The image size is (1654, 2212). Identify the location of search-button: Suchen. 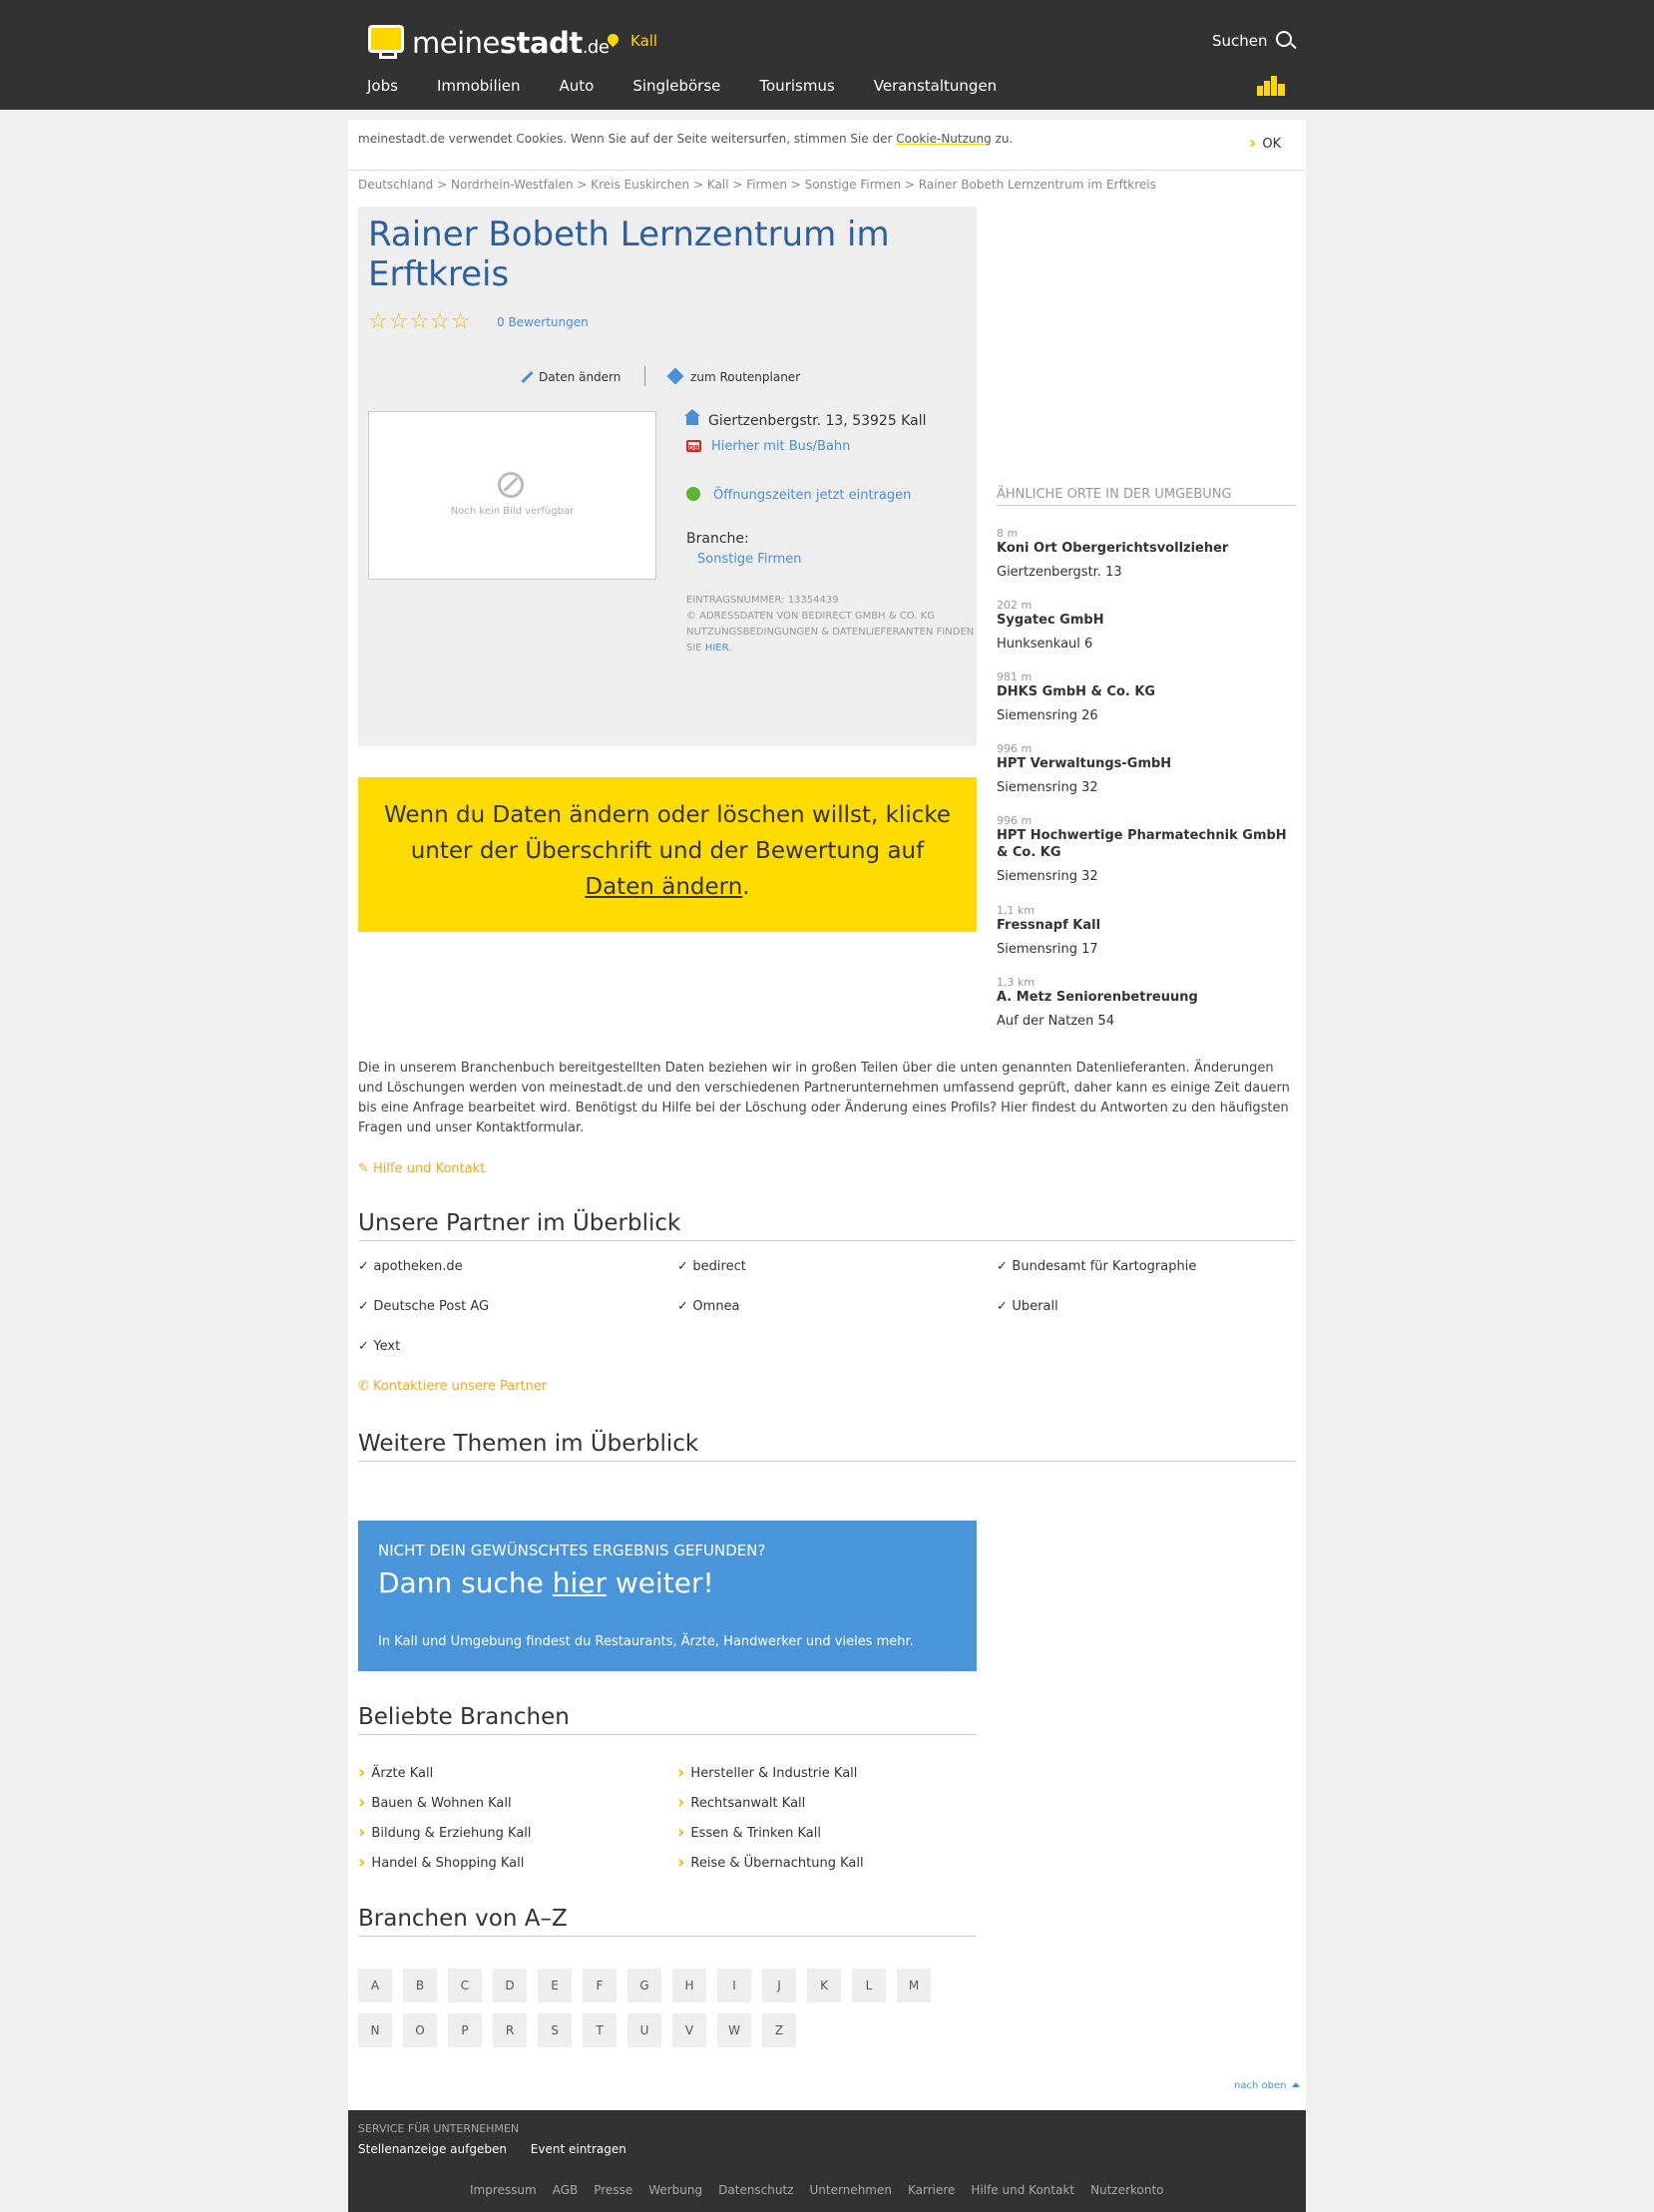
(1252, 40).